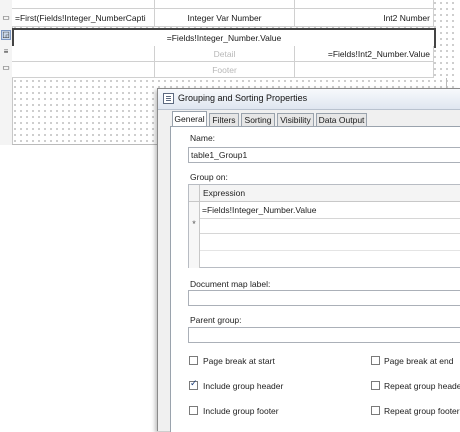 The height and width of the screenshot is (432, 460). What do you see at coordinates (330, 242) in the screenshot?
I see `expression-empty-row` at bounding box center [330, 242].